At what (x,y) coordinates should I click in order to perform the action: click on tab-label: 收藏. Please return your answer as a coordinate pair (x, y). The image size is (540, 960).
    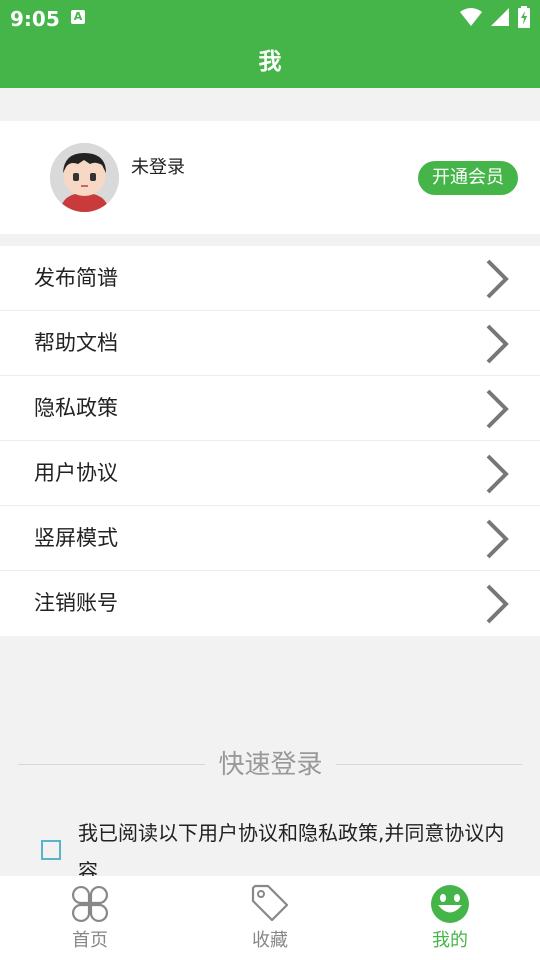
    Looking at the image, I should click on (270, 940).